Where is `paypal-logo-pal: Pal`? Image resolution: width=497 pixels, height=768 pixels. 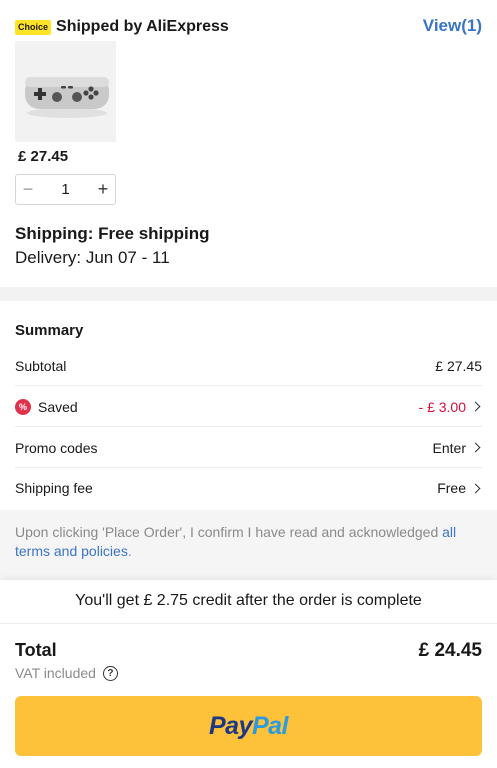 paypal-logo-pal: Pal is located at coordinates (270, 725).